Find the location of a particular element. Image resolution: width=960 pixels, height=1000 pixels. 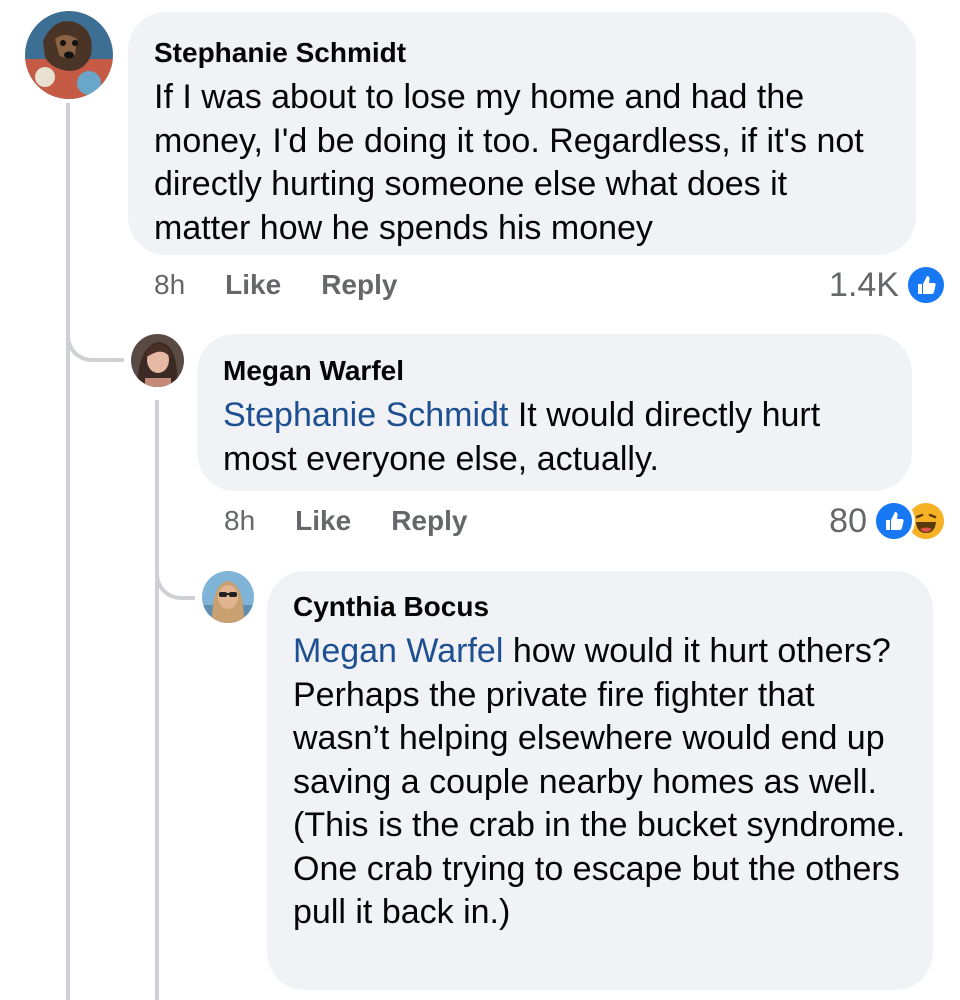

thread-line-main is located at coordinates (68, 551).